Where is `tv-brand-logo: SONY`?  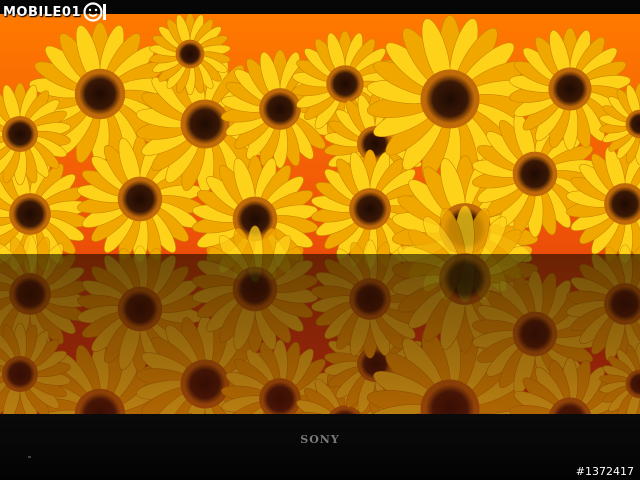
tv-brand-logo: SONY is located at coordinates (320, 439).